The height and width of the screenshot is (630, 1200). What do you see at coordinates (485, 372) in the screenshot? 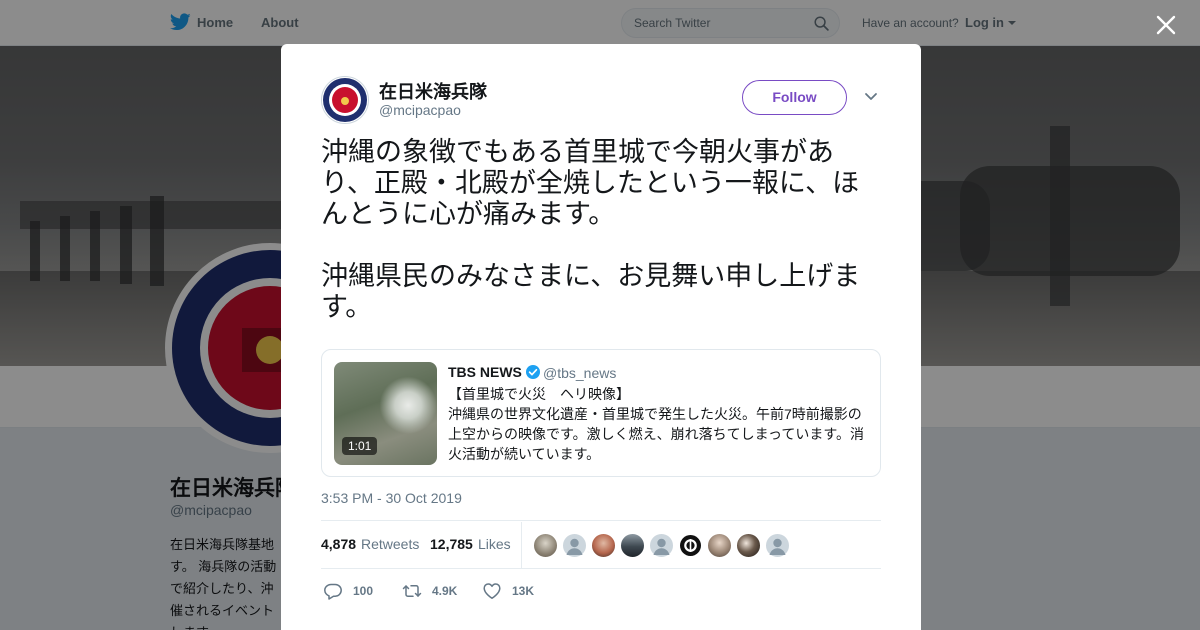
I see `quoted-author-name: TBS NEWS` at bounding box center [485, 372].